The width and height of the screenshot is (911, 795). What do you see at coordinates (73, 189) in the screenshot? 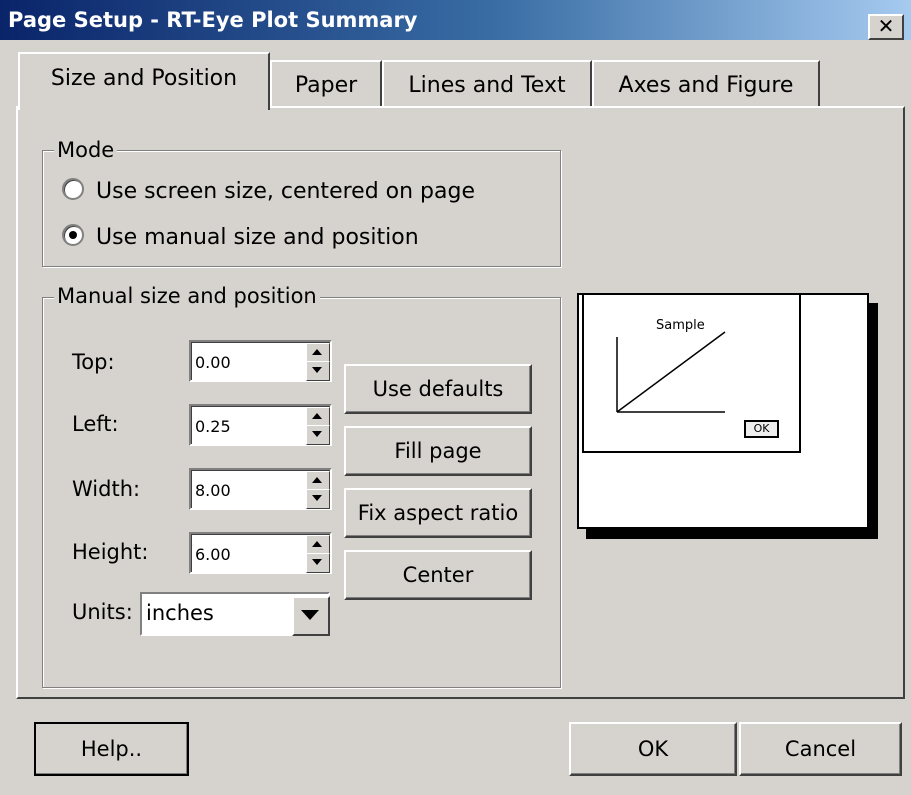
I see `radio-indicator` at bounding box center [73, 189].